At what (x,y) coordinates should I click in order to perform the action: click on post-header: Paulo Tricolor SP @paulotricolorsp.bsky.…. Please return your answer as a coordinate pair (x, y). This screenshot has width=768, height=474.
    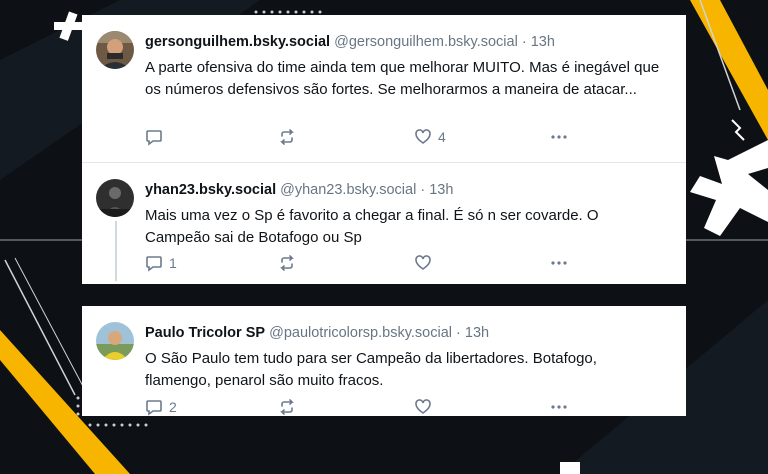
    Looking at the image, I should click on (317, 333).